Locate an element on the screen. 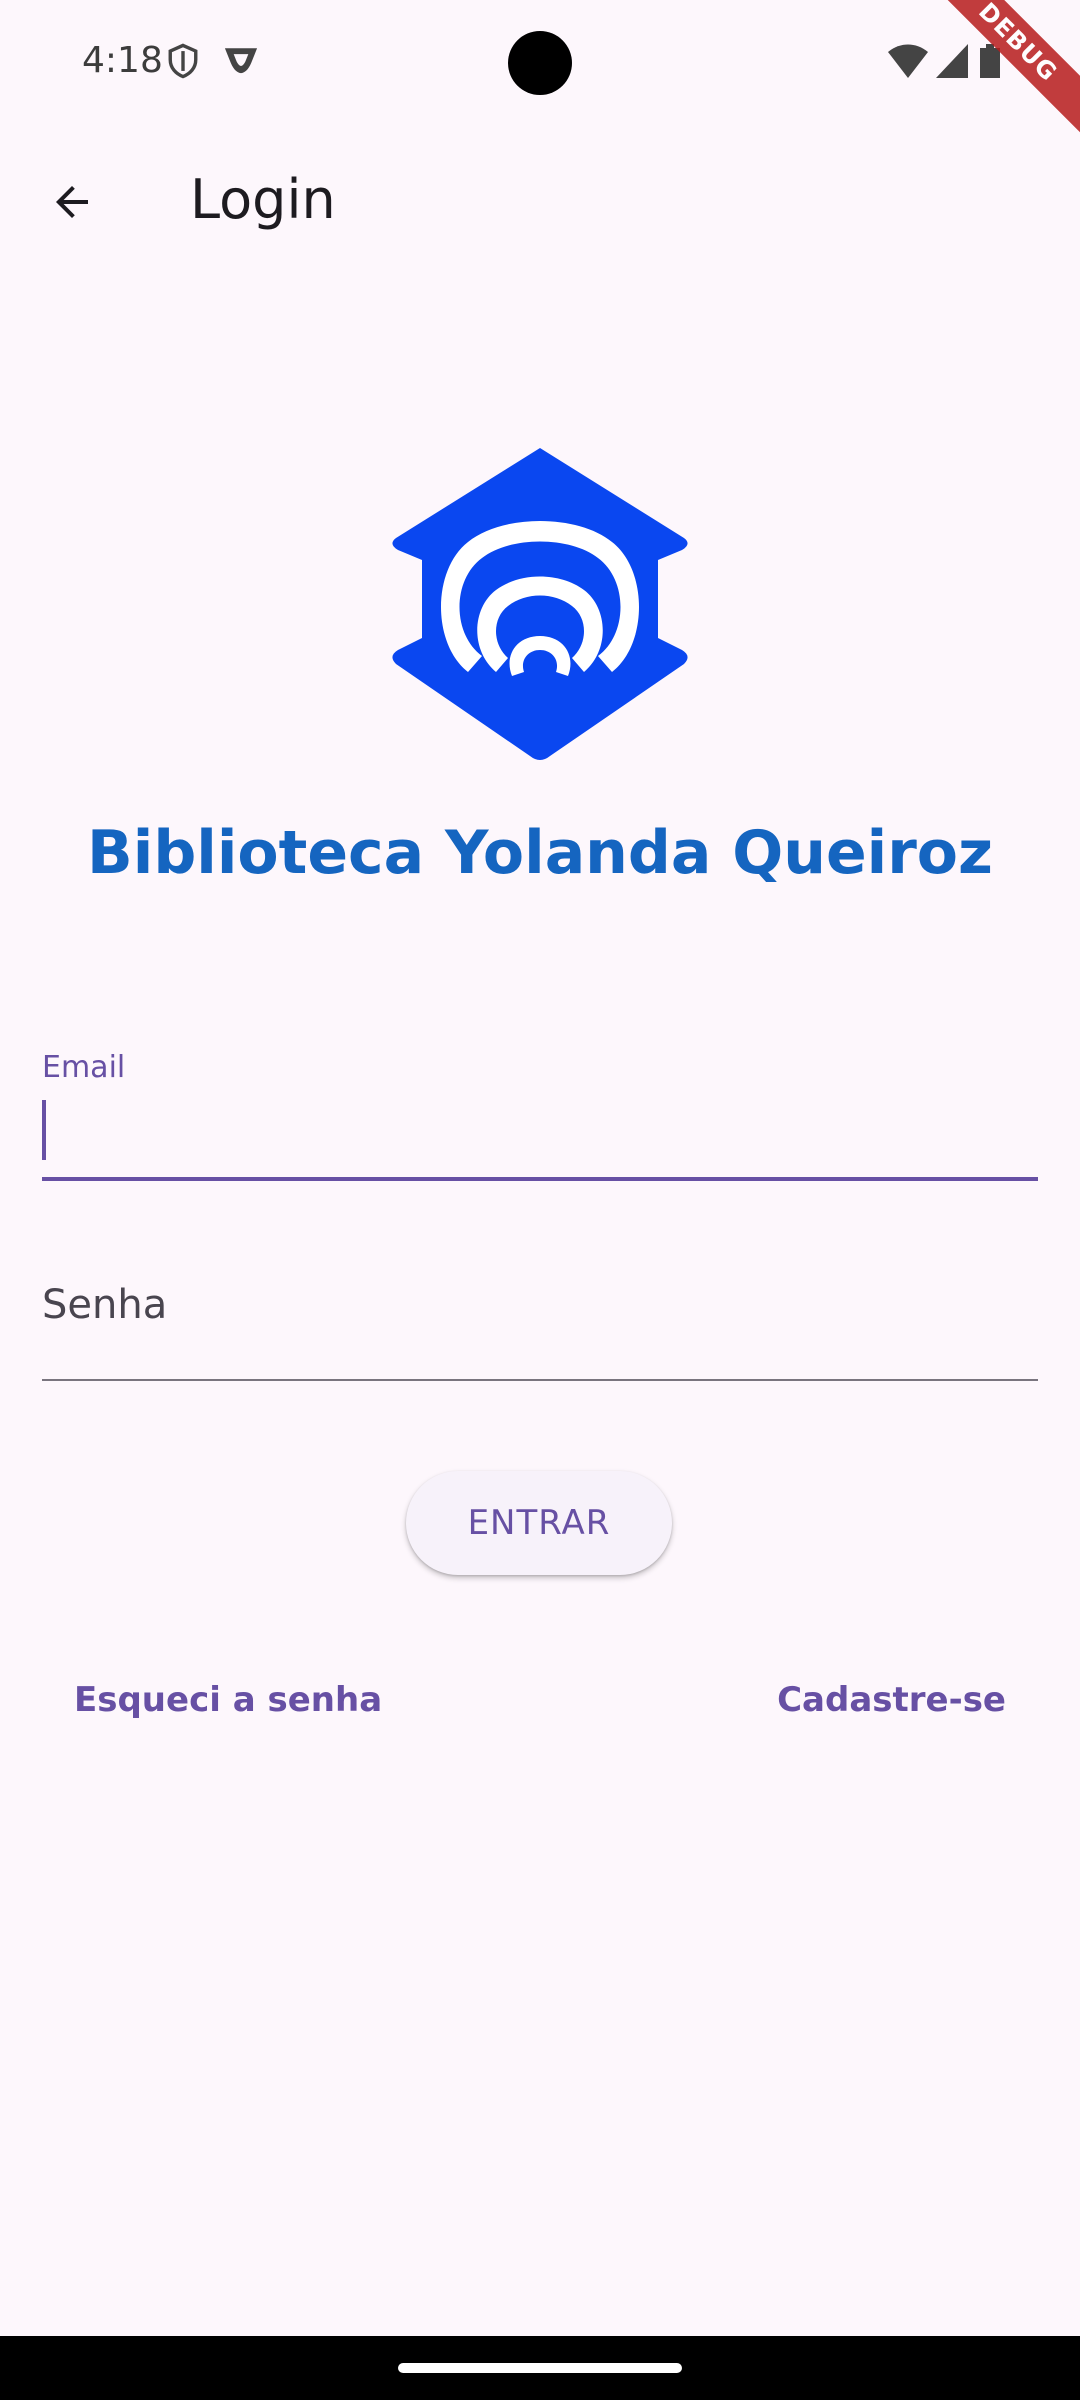 Image resolution: width=1080 pixels, height=2400 pixels. forgot-password-link: Esqueci a senha is located at coordinates (228, 1700).